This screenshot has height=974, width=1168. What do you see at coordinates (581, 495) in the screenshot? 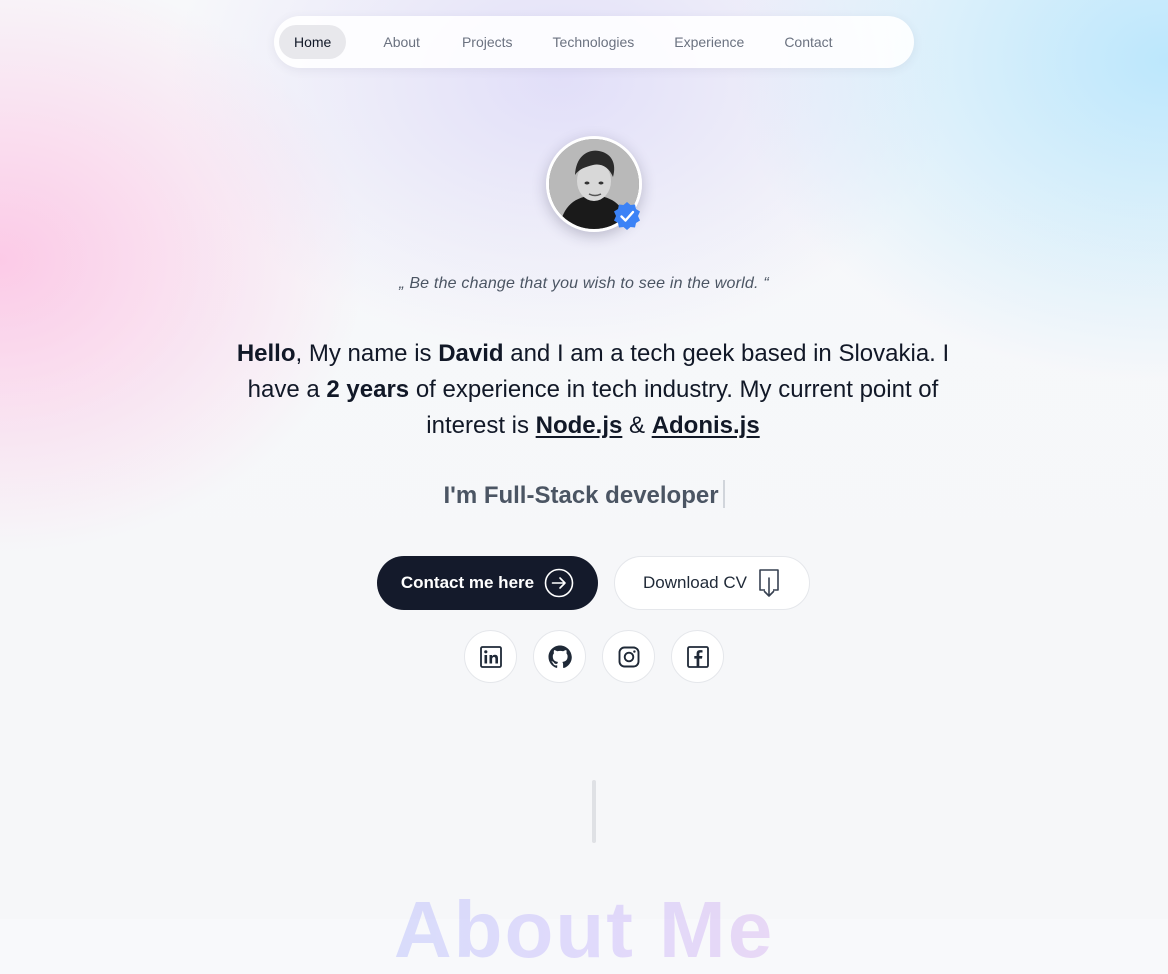
I see `role-text: I'm Full-Stack developer` at bounding box center [581, 495].